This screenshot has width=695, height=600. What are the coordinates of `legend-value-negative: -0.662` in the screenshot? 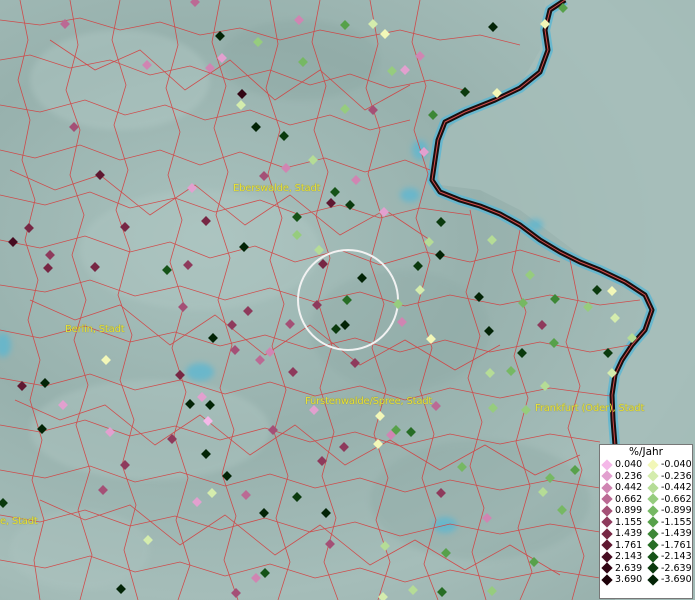 It's located at (676, 499).